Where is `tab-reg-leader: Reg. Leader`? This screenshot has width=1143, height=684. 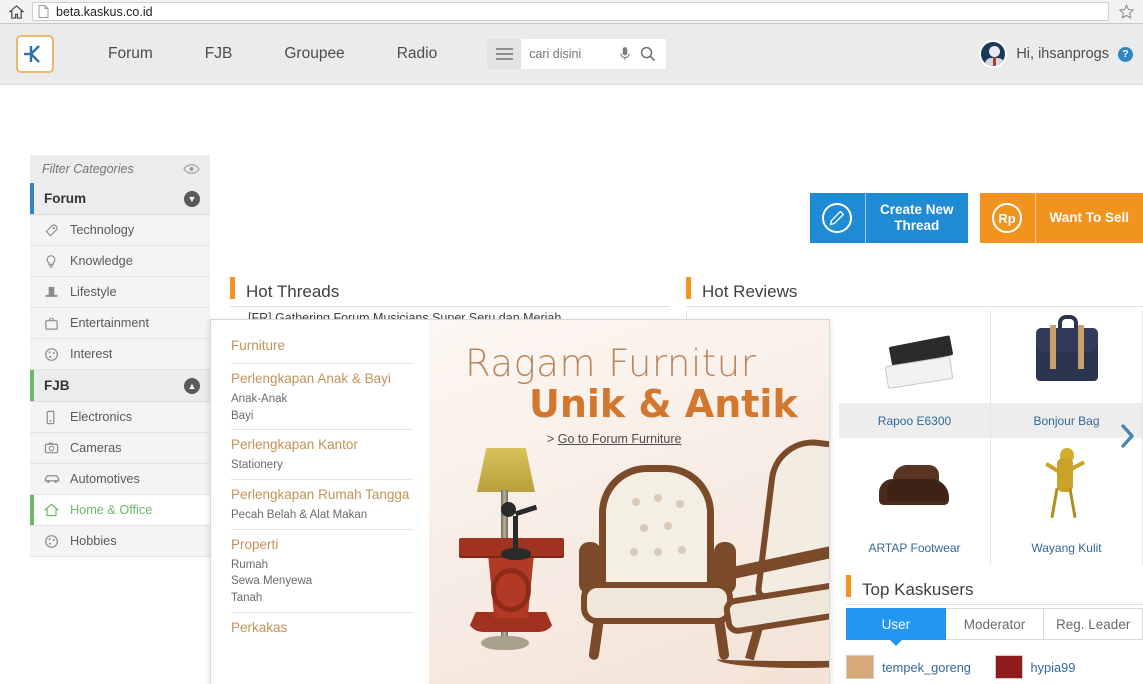
tab-reg-leader: Reg. Leader is located at coordinates (1093, 624).